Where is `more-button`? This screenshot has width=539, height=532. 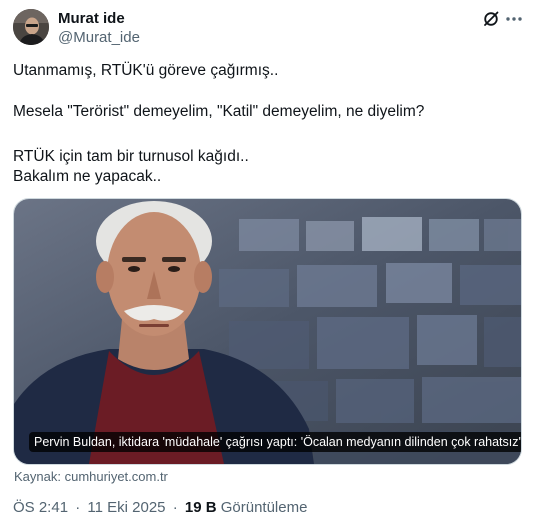
more-button is located at coordinates (514, 19).